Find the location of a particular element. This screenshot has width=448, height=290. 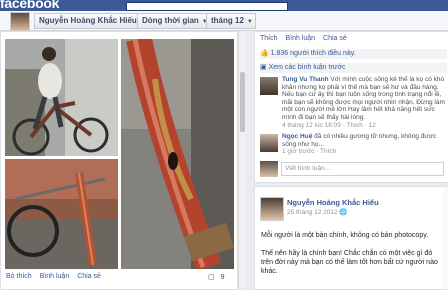

globe-icon: 🌐 is located at coordinates (343, 212).